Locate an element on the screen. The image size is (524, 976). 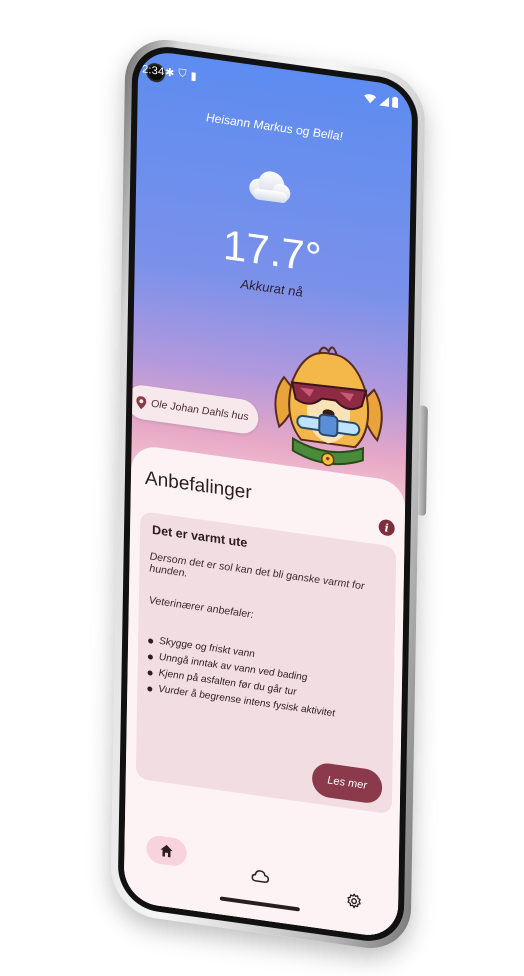
settings-gear-icon is located at coordinates (354, 901).